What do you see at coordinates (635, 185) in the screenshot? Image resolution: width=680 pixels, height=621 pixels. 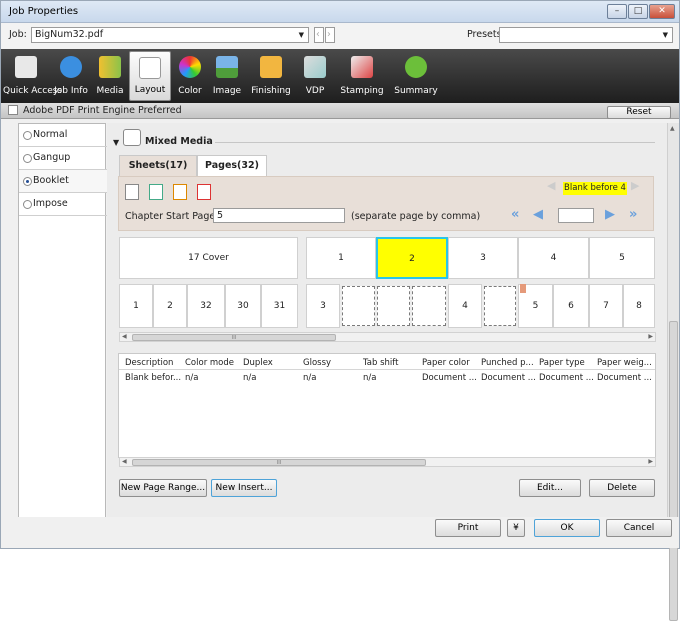 I see `badge-next-icon: ▶` at bounding box center [635, 185].